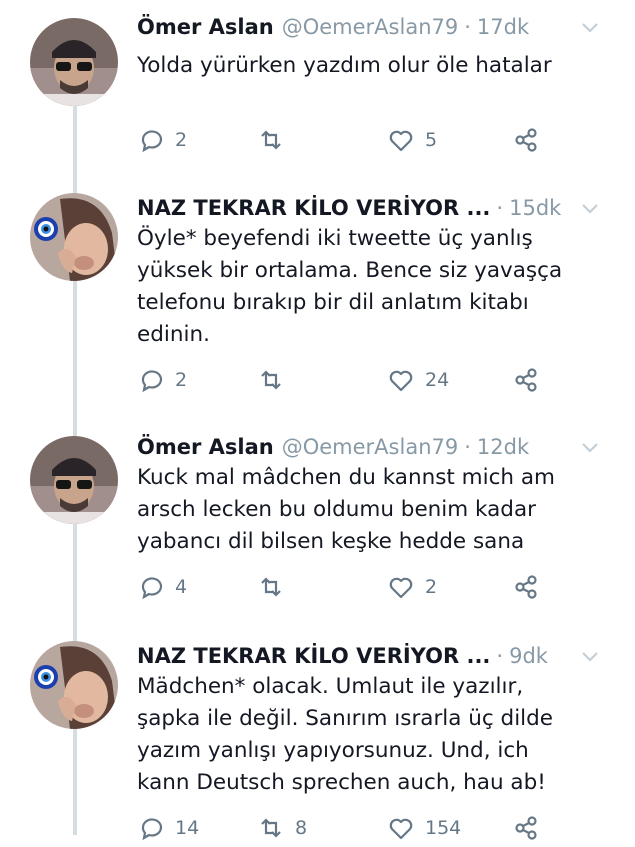  I want to click on retweet-button: 8, so click(282, 828).